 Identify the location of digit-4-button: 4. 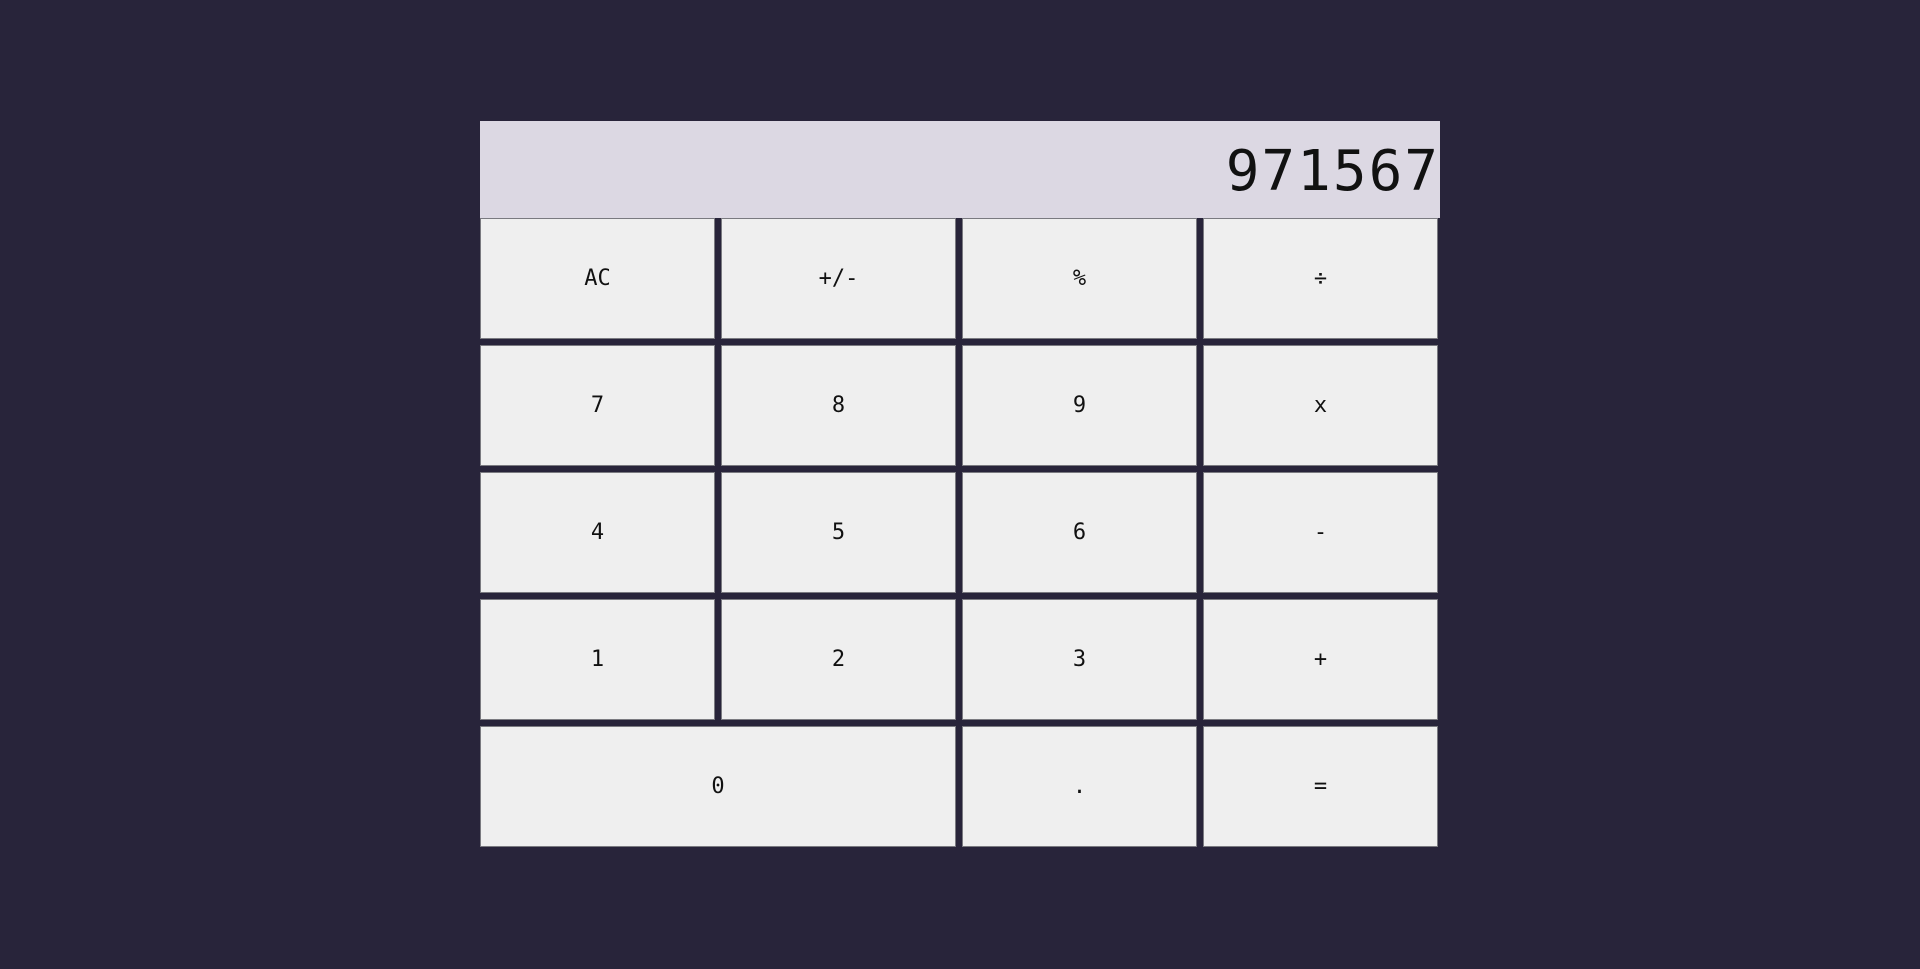
(597, 532).